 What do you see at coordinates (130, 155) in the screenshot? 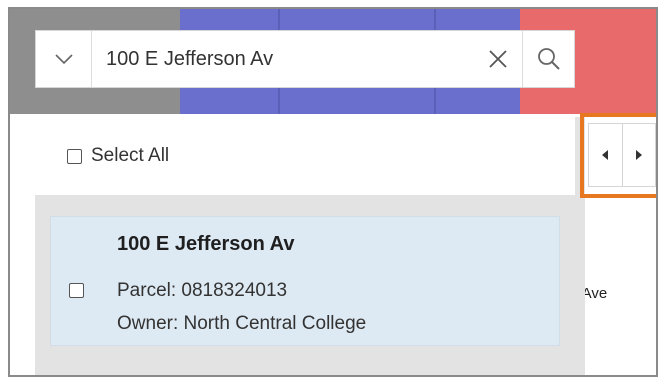
I see `select-all-label: Select All` at bounding box center [130, 155].